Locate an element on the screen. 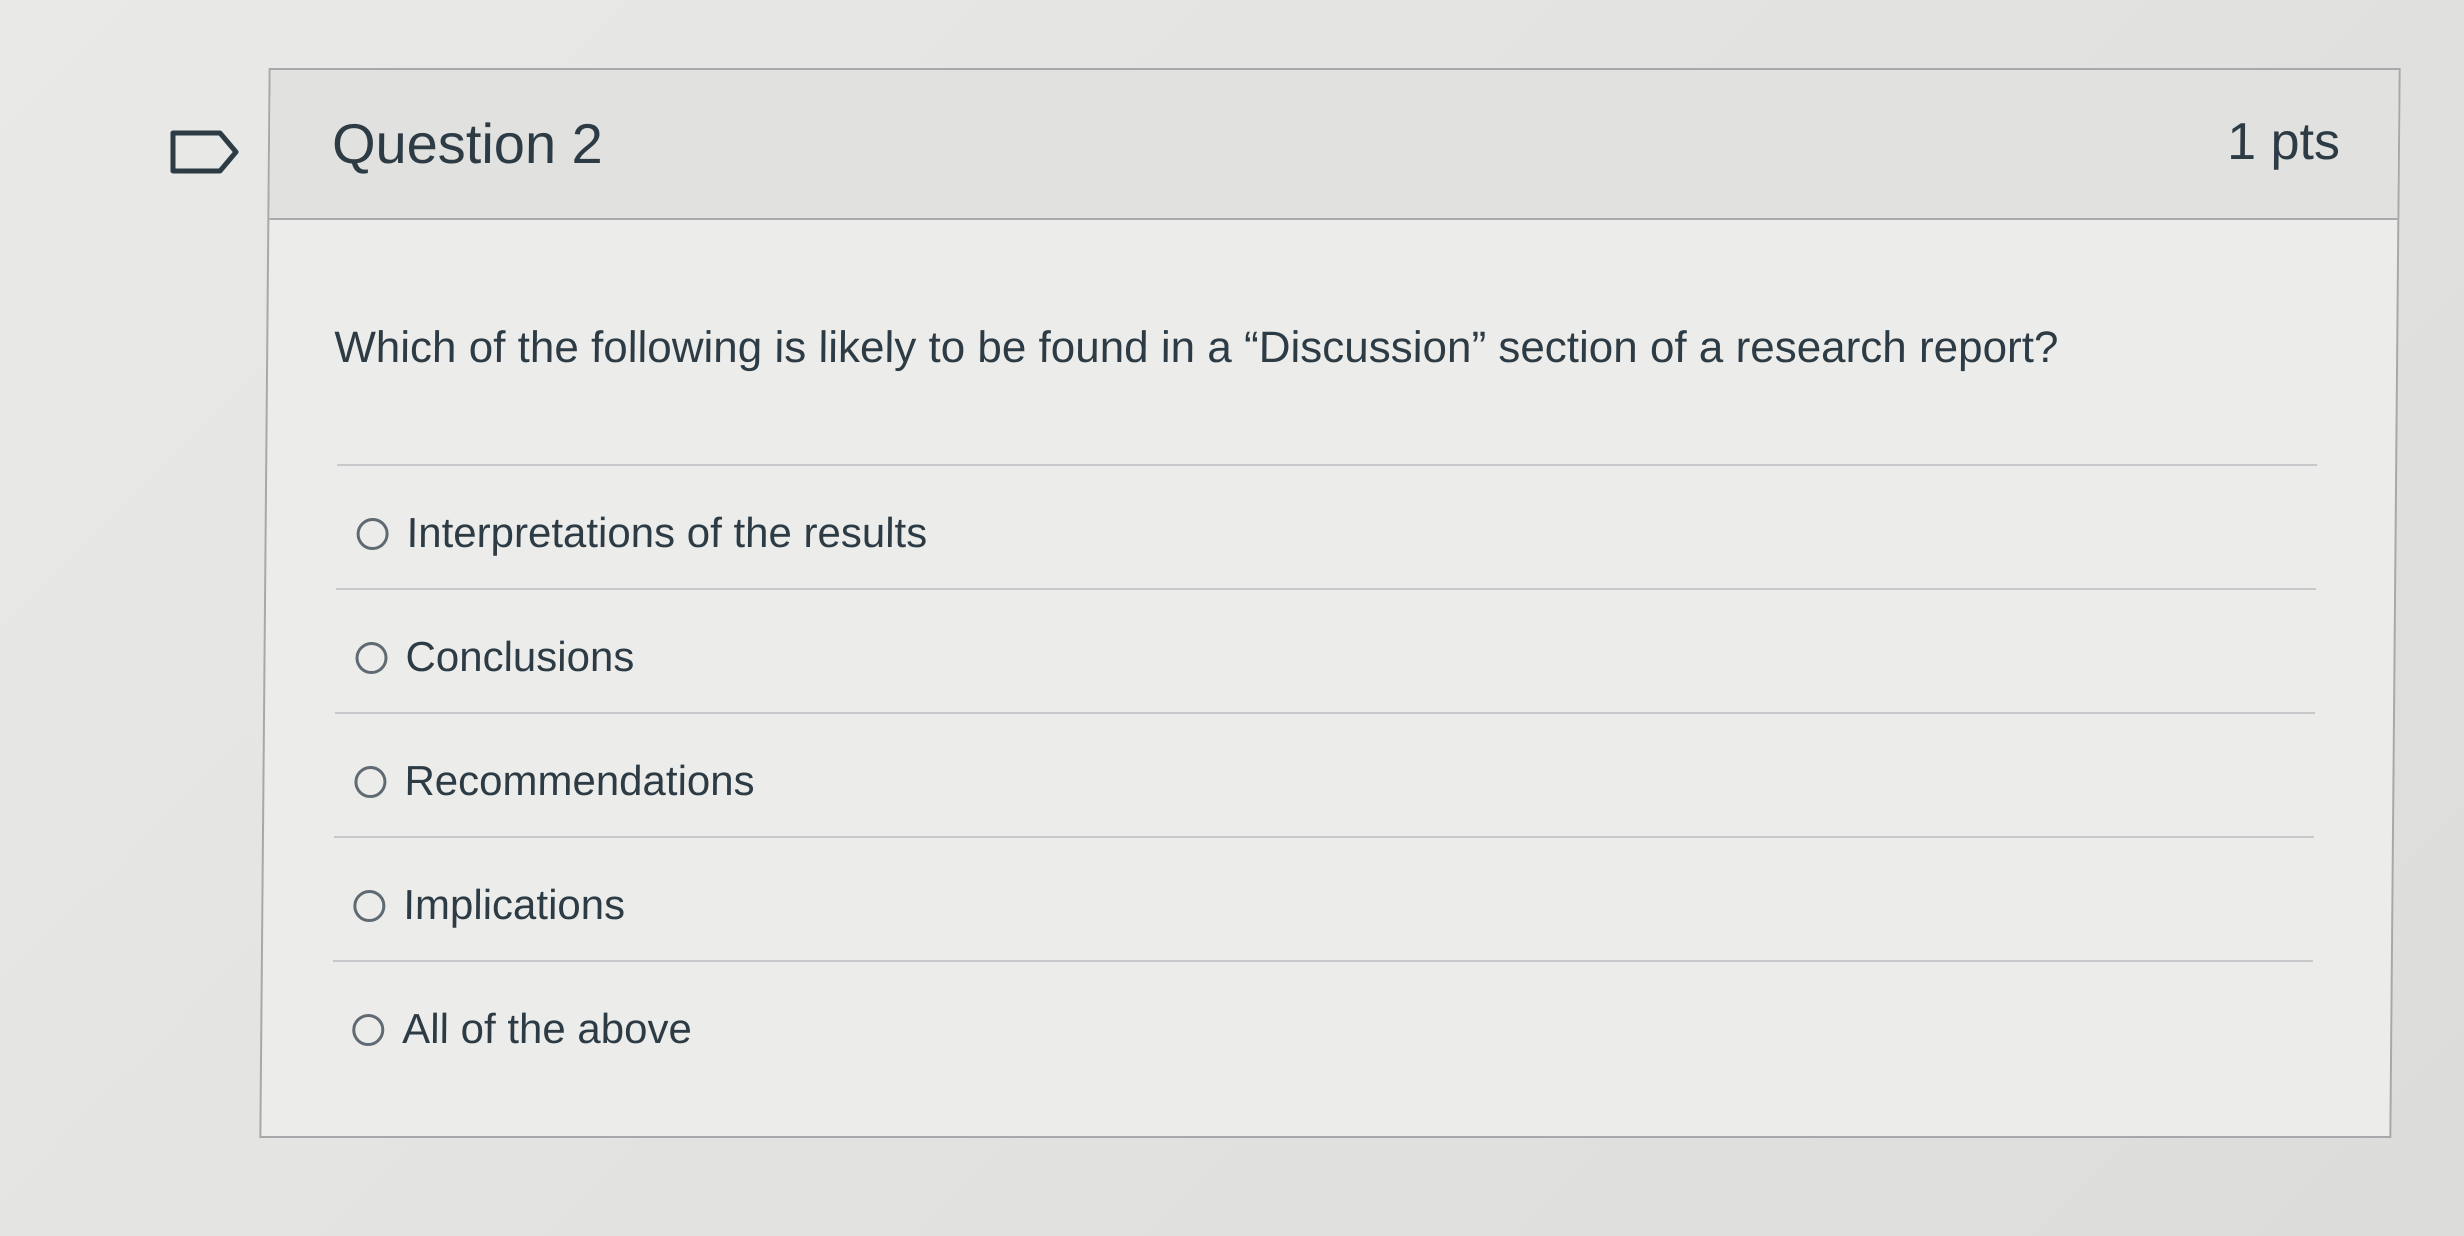 This screenshot has width=2464, height=1236. answer-option: Recommendations is located at coordinates (1324, 774).